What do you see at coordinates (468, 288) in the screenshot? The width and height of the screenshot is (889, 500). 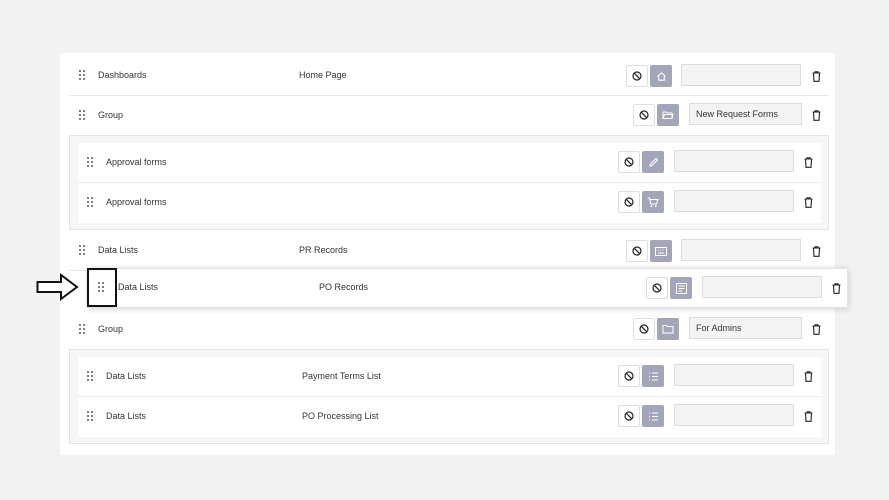 I see `menu-row-dragging: Data Lists PO Records` at bounding box center [468, 288].